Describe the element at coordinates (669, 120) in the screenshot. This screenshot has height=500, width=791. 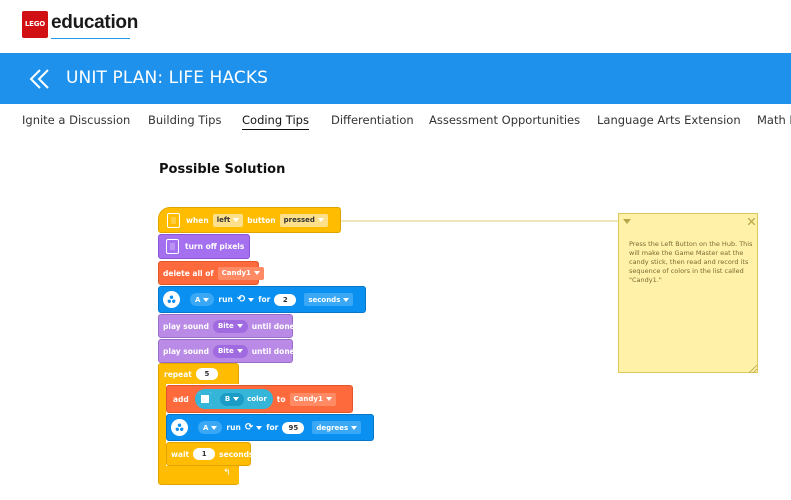
I see `tab-language-arts-extension: Language Arts Extension` at that location.